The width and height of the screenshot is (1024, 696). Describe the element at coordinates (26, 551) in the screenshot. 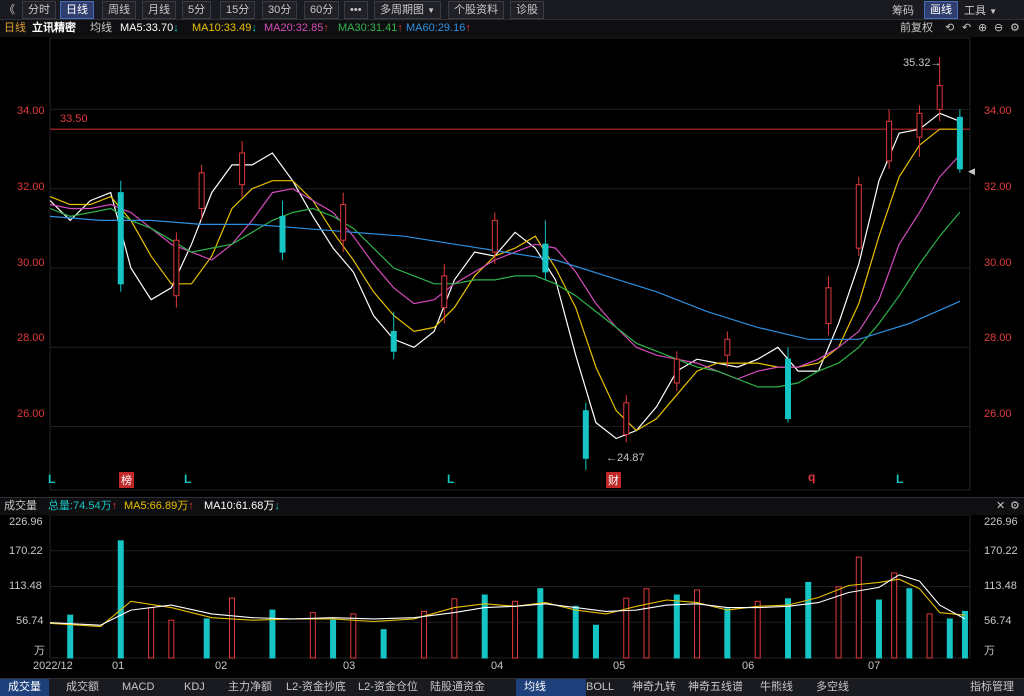

I see `vol-ytick-left: 170.22` at that location.